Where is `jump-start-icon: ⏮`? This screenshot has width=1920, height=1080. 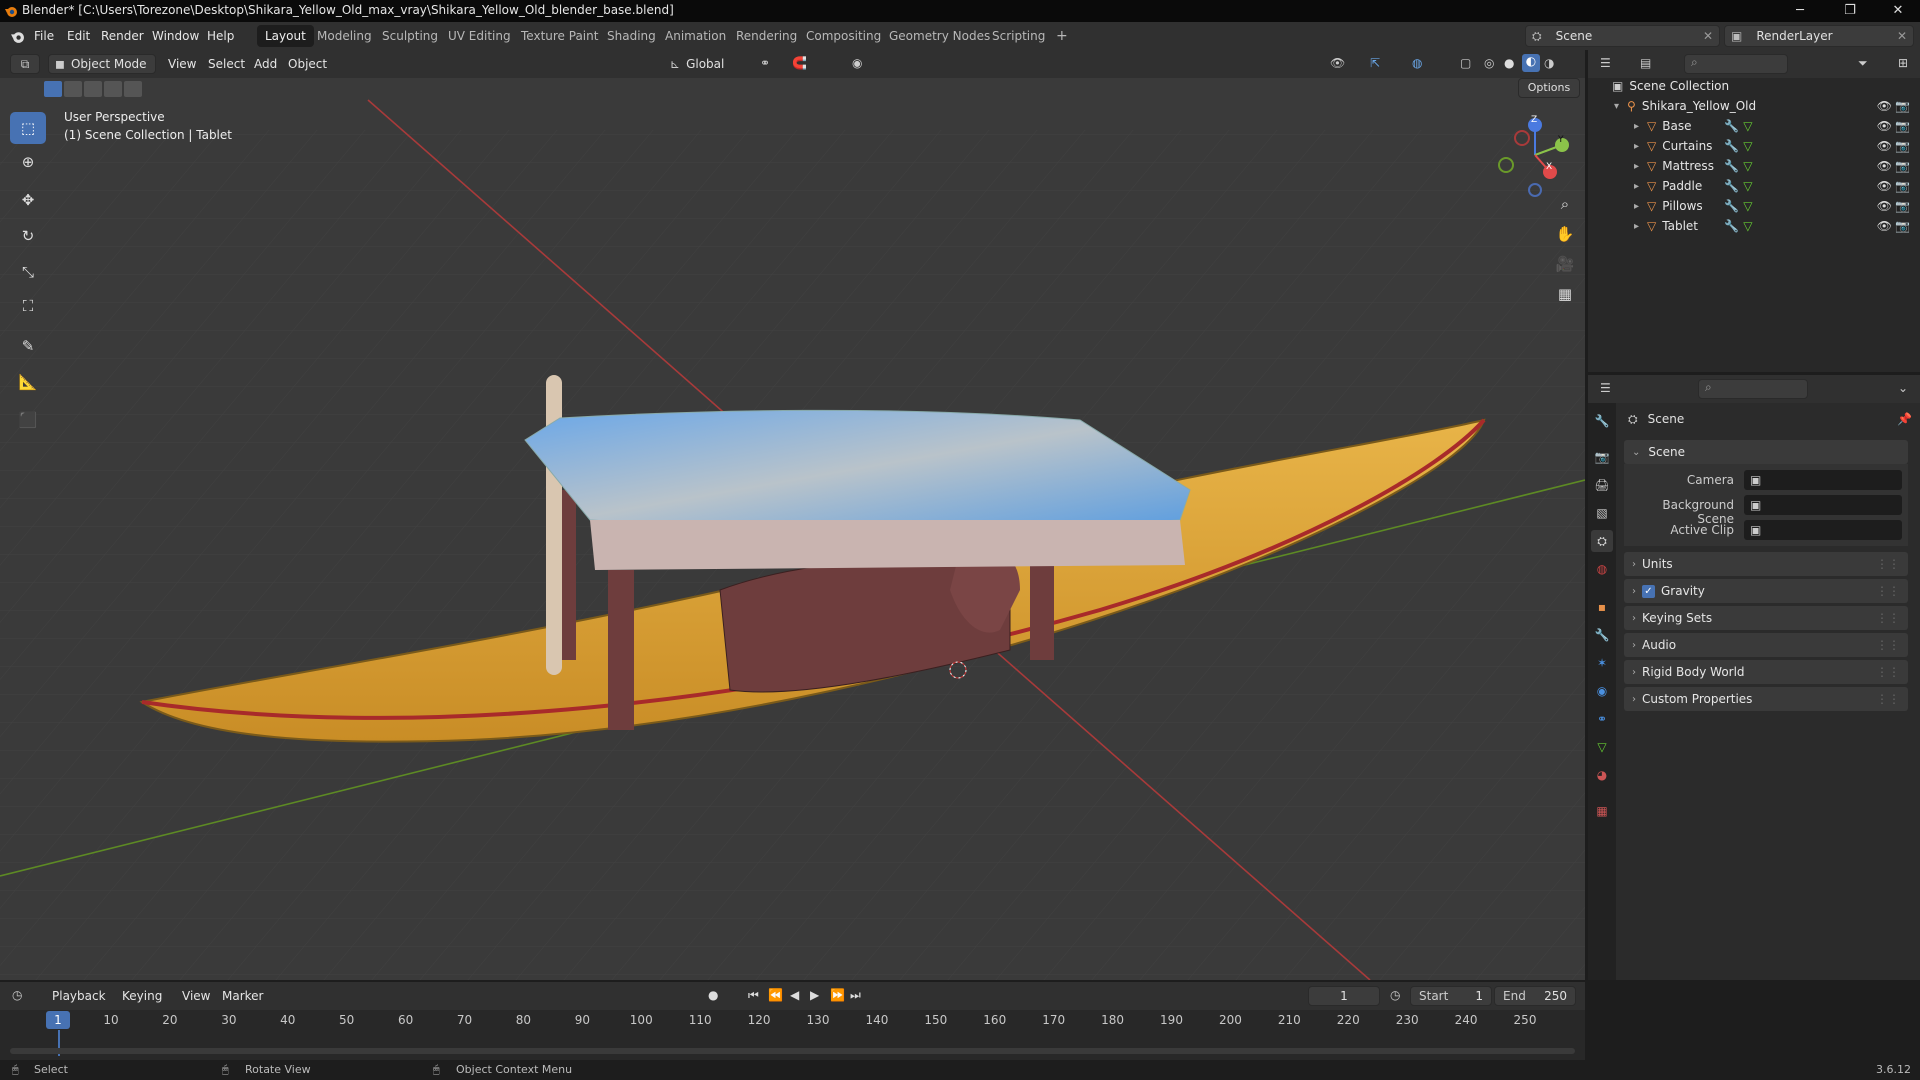 jump-start-icon: ⏮ is located at coordinates (753, 995).